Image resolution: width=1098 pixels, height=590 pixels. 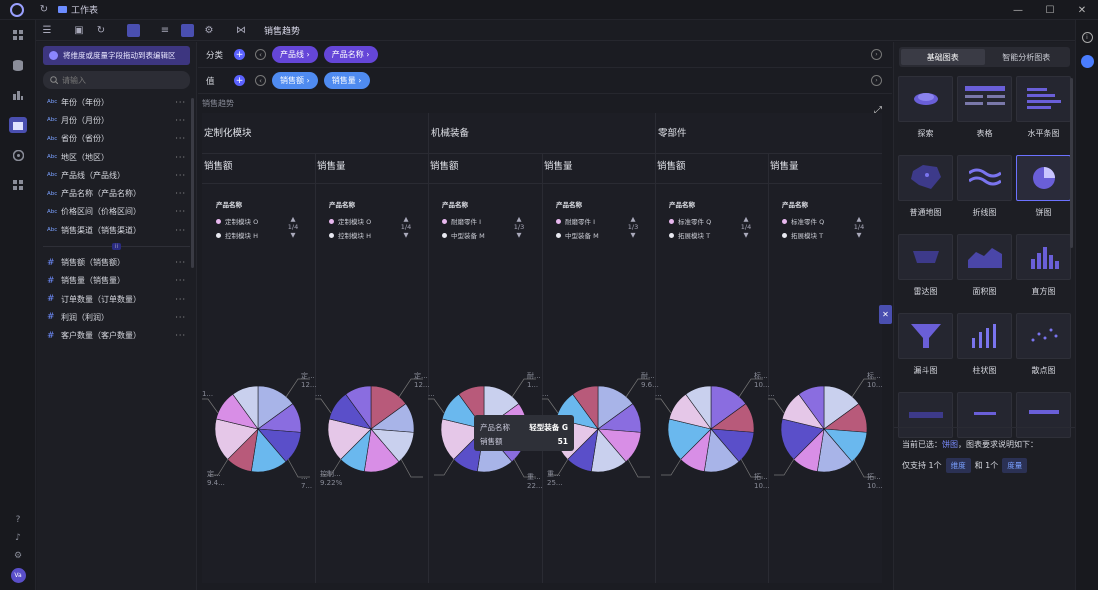 I want to click on chart-panel-toggle-icon, so click(x=187, y=30).